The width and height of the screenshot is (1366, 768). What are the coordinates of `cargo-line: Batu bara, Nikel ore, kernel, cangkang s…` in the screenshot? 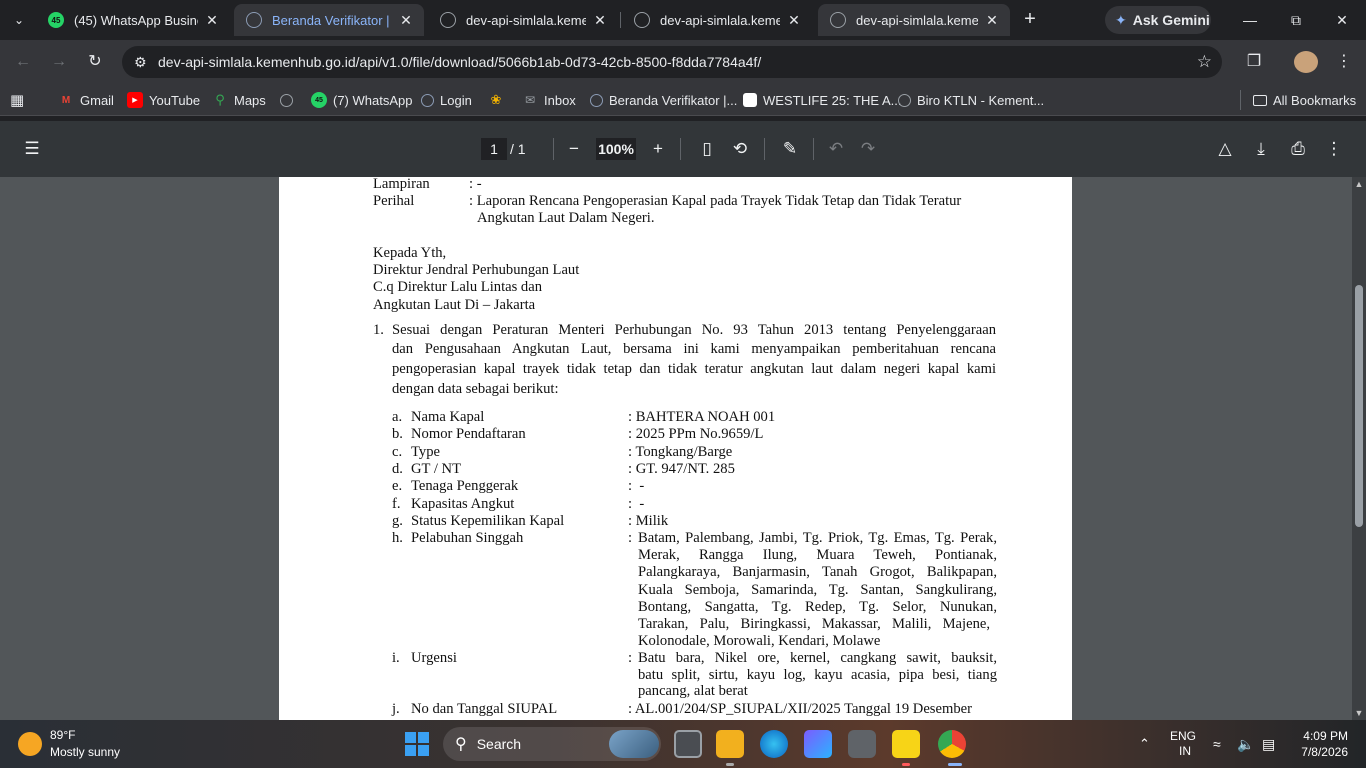 It's located at (817, 658).